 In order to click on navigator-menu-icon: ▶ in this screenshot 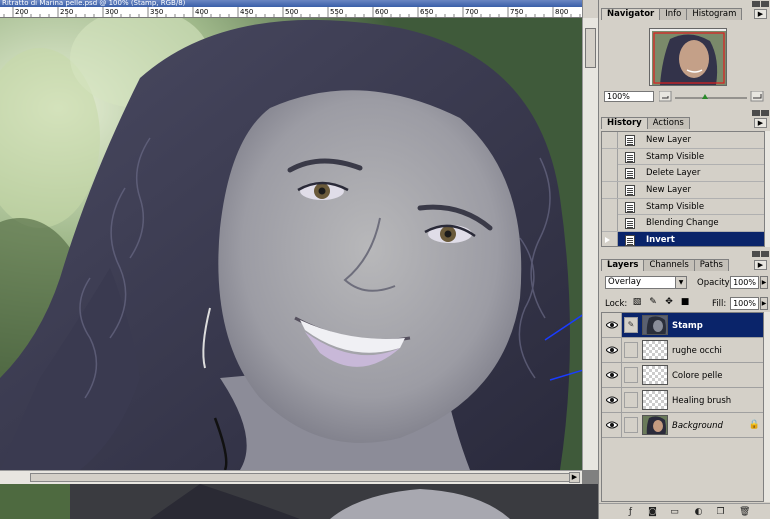, I will do `click(760, 14)`.